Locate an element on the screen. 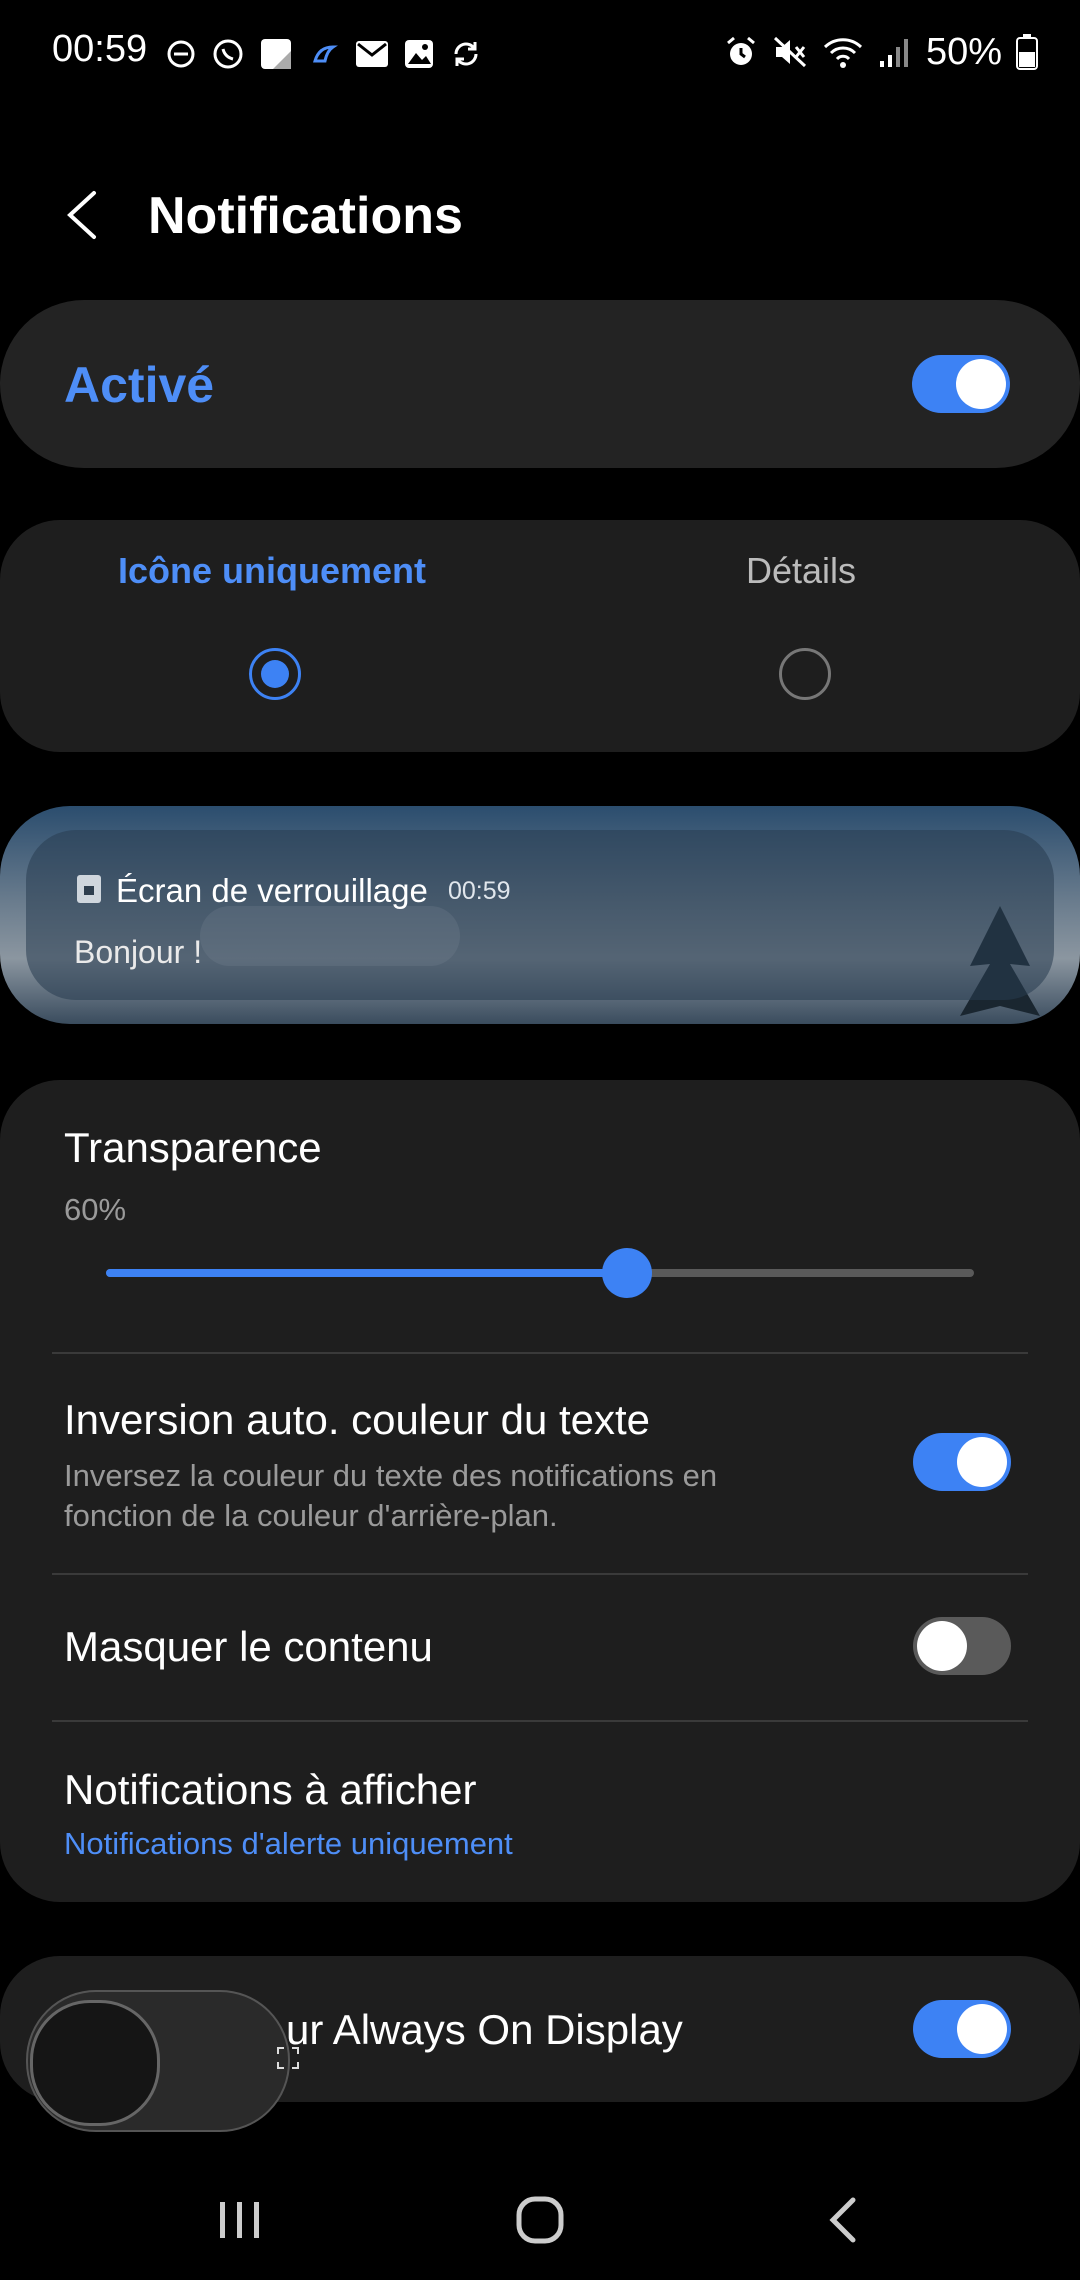 This screenshot has width=1080, height=2280. wifi-icon is located at coordinates (842, 53).